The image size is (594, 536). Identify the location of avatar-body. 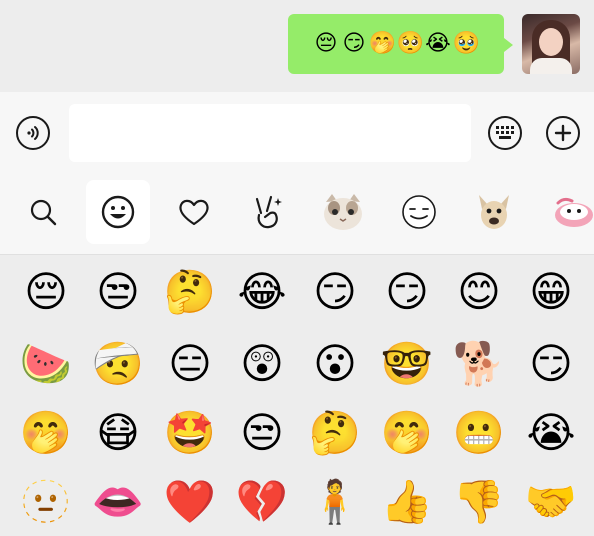
(551, 66).